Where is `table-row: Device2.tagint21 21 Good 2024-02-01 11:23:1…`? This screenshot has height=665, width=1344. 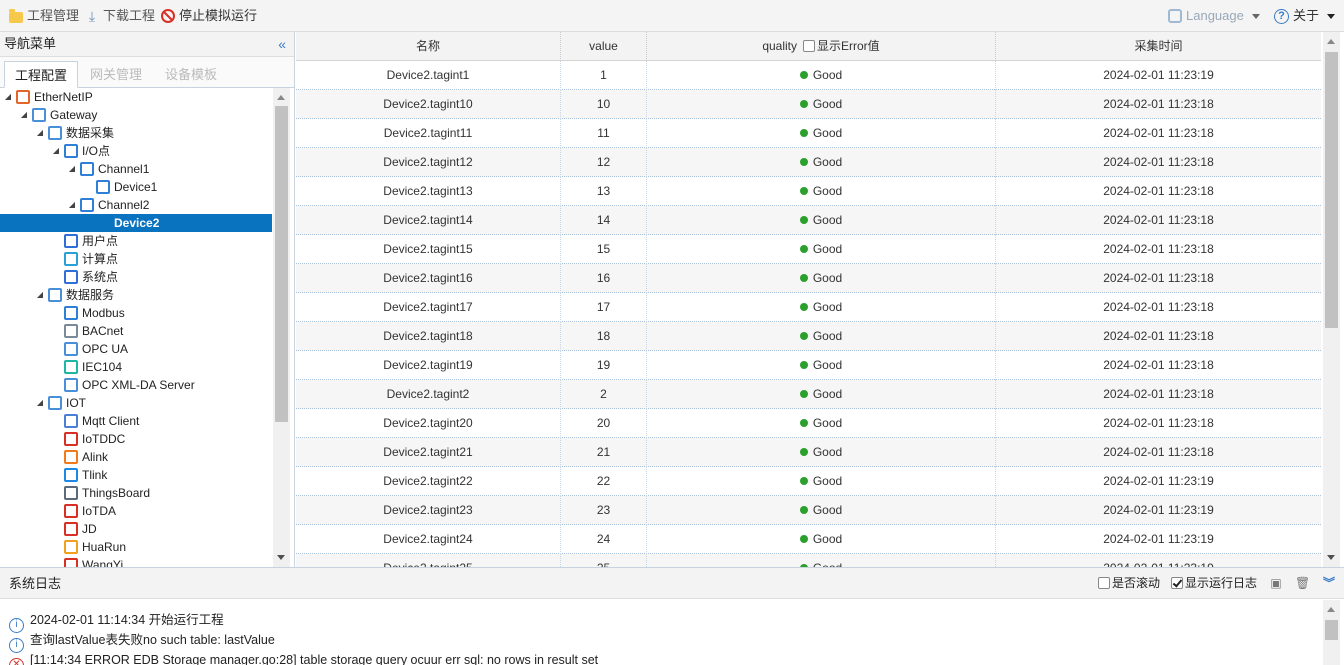 table-row: Device2.tagint21 21 Good 2024-02-01 11:23:1… is located at coordinates (808, 452).